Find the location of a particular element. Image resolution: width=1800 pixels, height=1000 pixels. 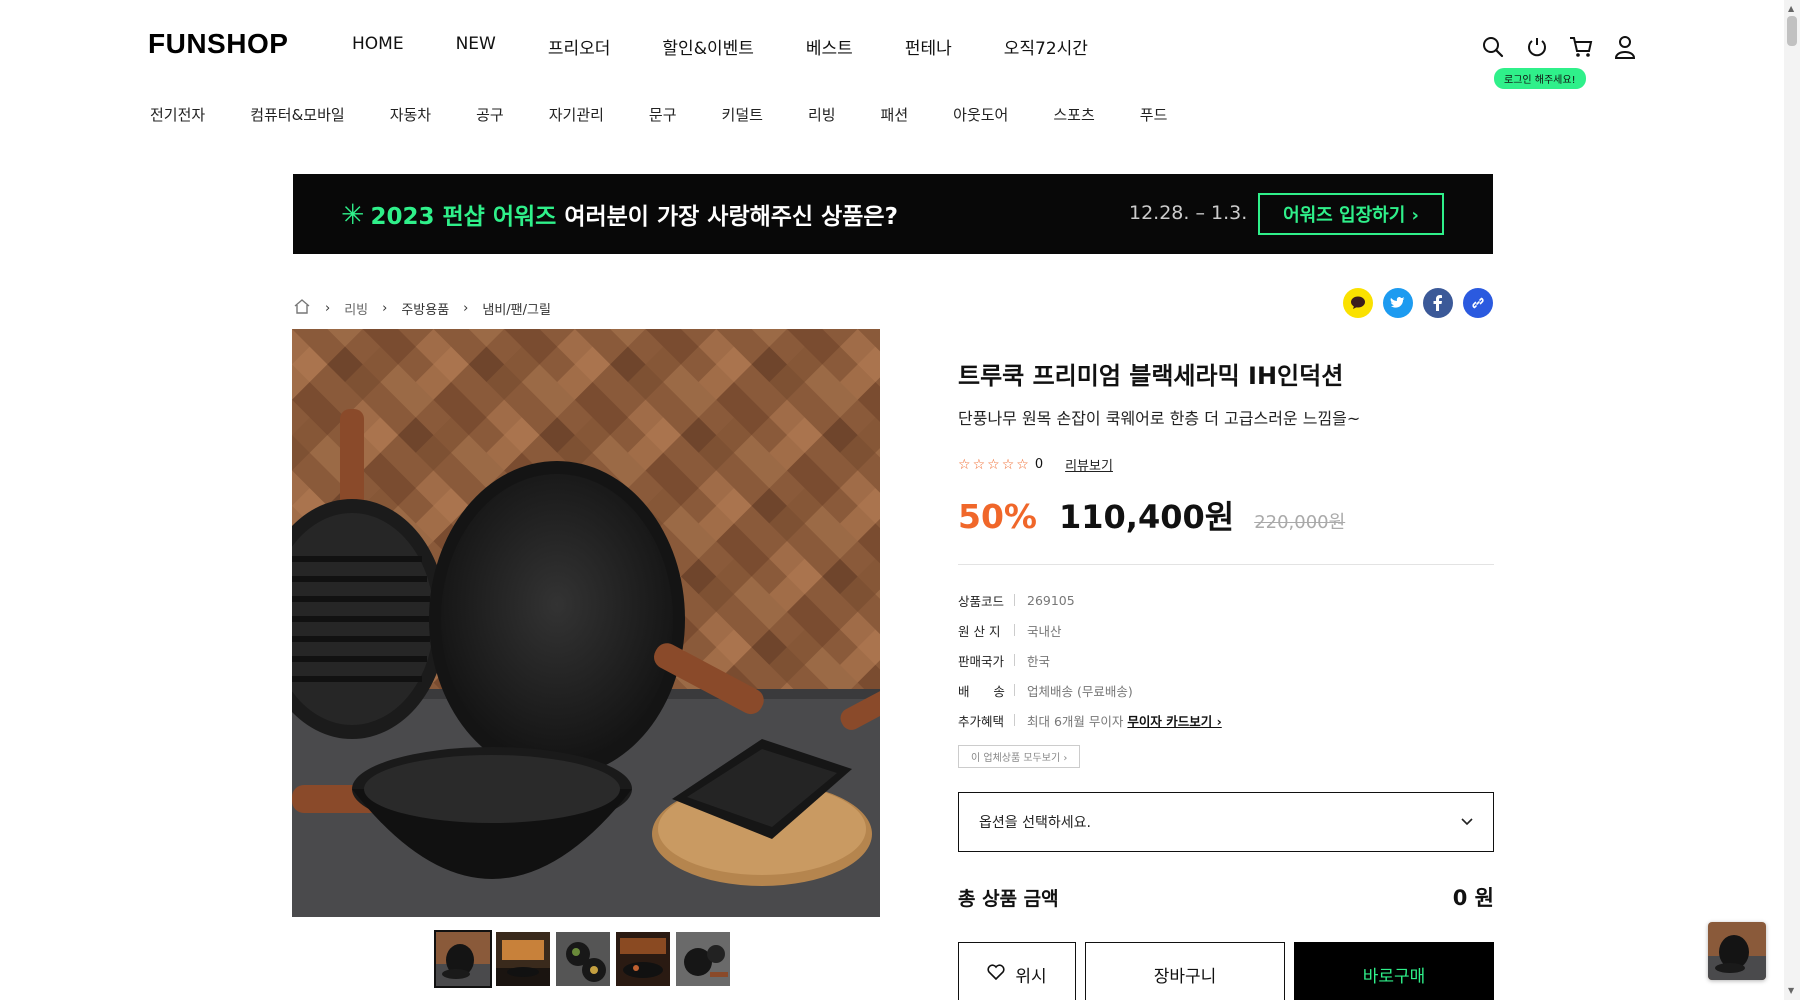

spec-value: 국내산 is located at coordinates (1044, 631).